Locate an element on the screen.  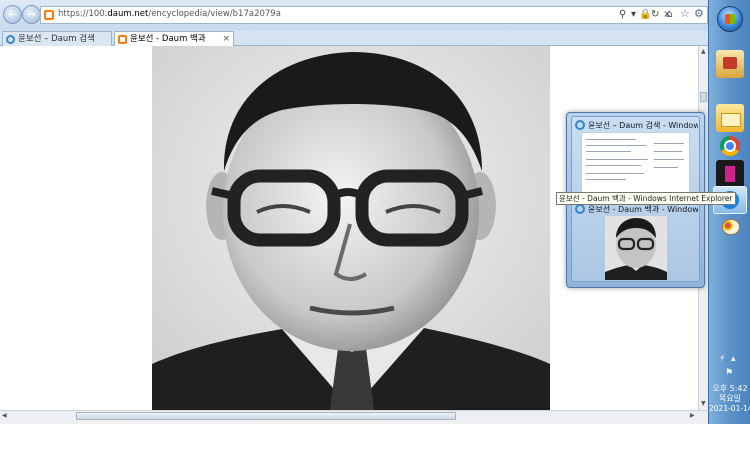
tab-strip: 윤보선 – Daum 검색 윤보선 - Daum 백과 × is located at coordinates (354, 38).